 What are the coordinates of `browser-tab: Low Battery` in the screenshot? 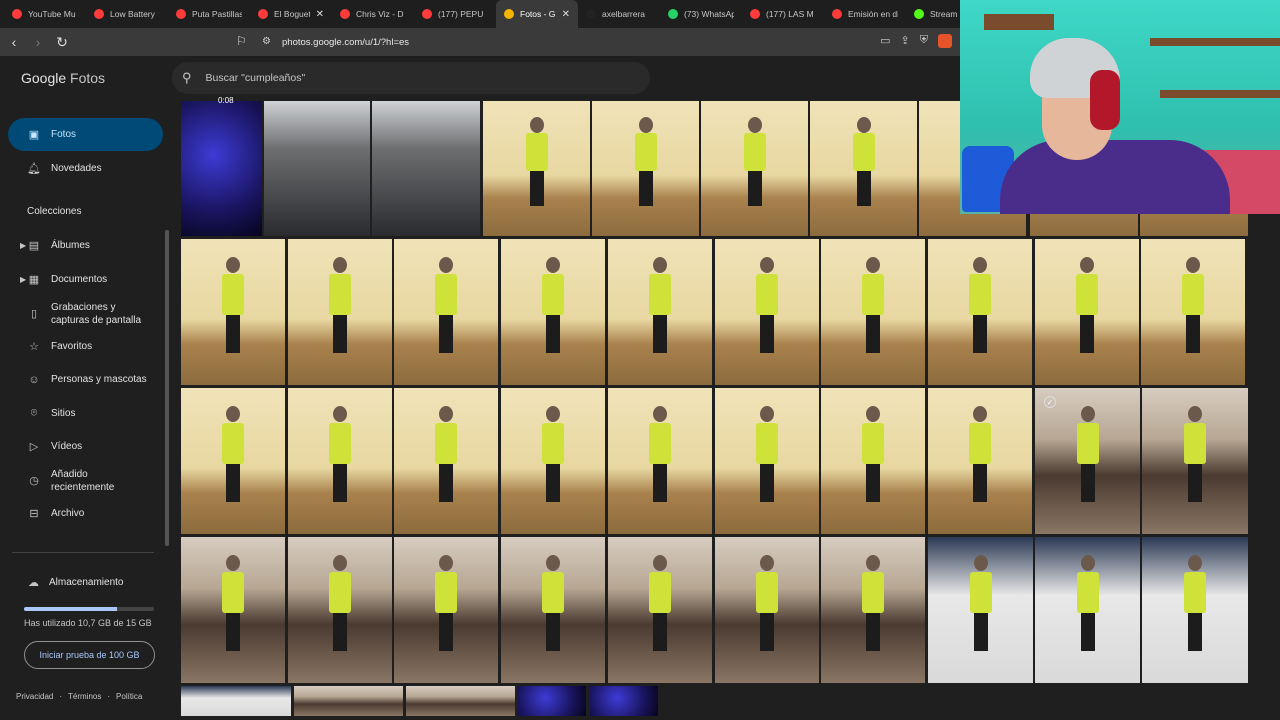 It's located at (127, 14).